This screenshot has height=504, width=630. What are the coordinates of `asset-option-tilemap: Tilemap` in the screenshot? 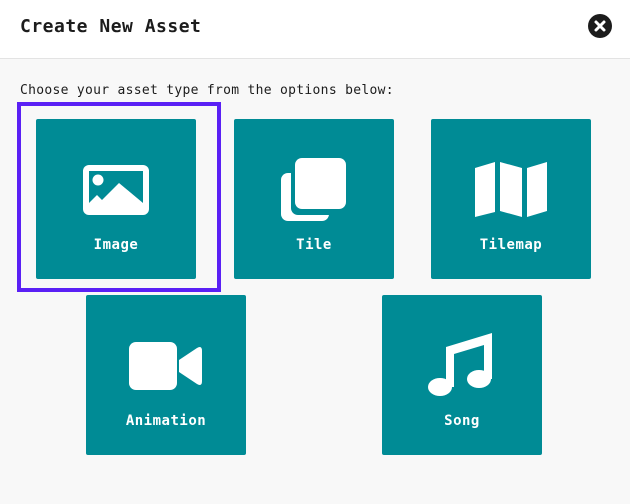 It's located at (511, 199).